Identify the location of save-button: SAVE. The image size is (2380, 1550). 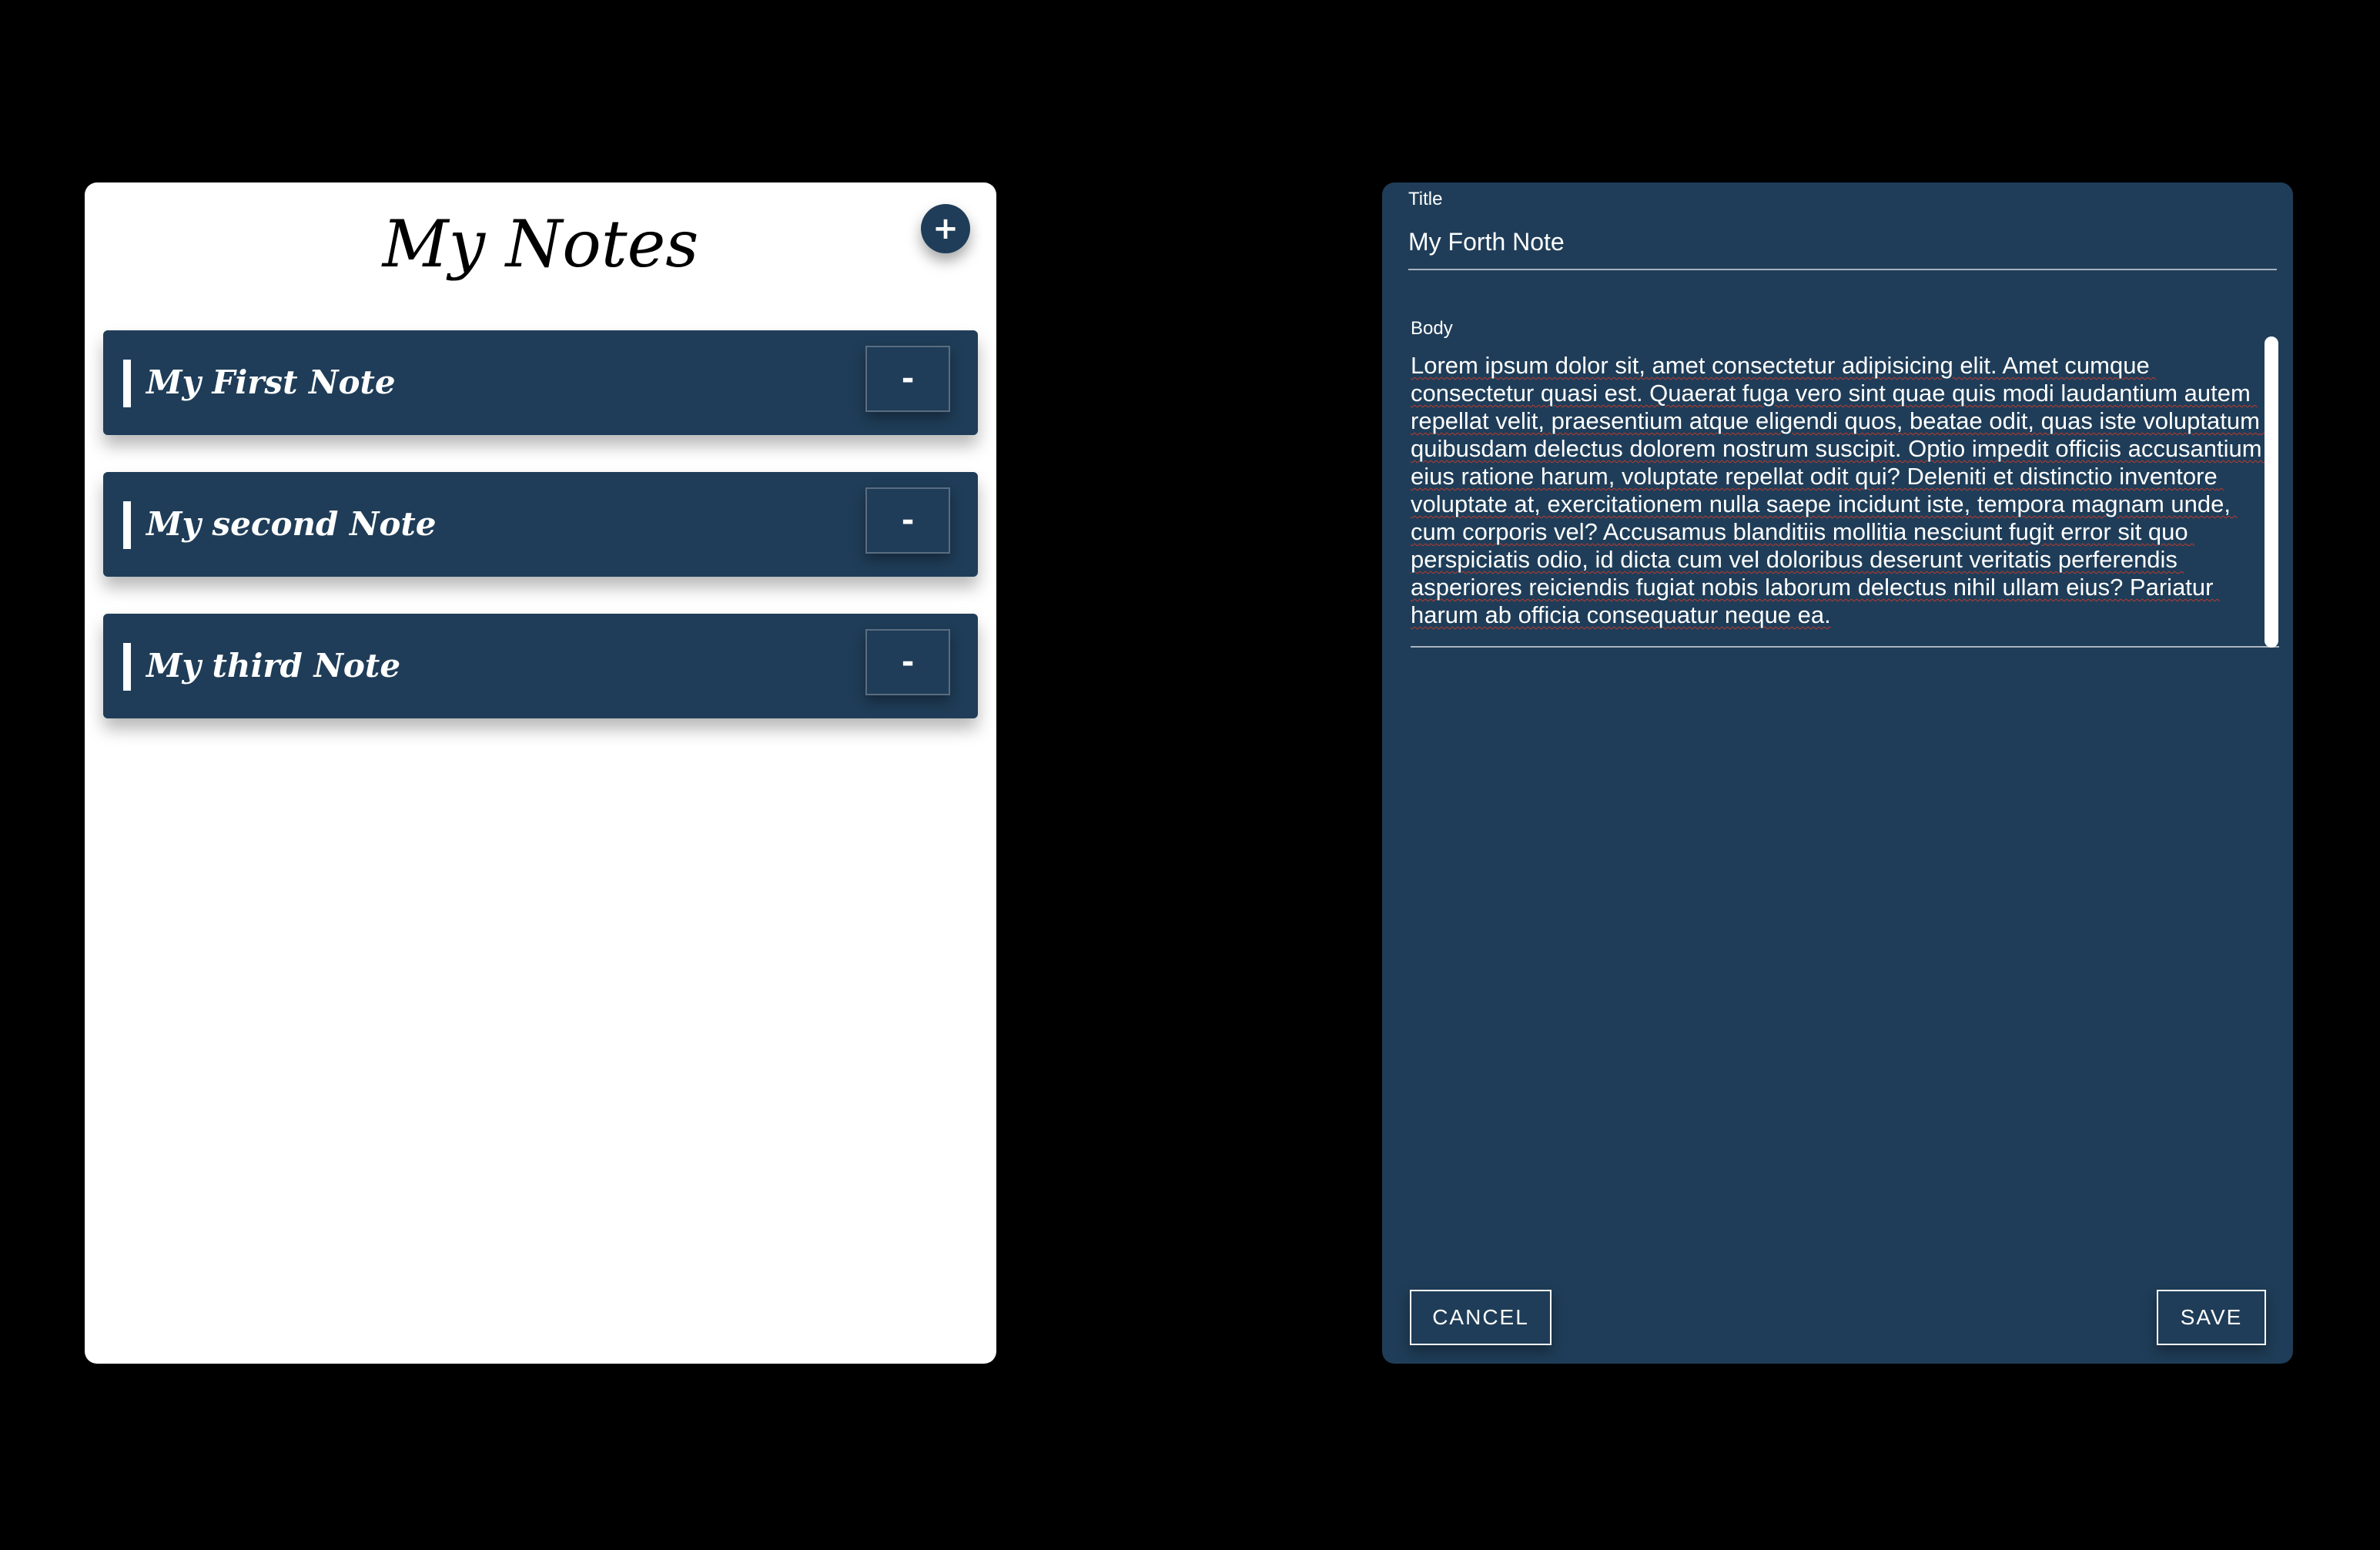
(2211, 1317).